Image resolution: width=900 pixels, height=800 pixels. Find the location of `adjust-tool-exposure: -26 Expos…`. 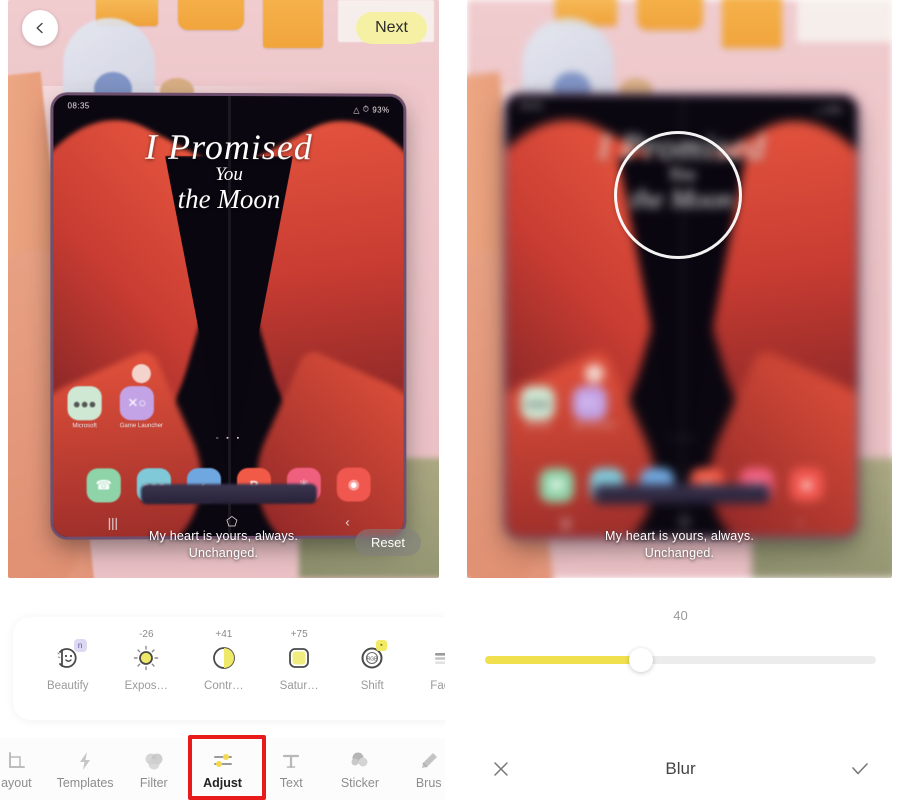

adjust-tool-exposure: -26 Expos… is located at coordinates (146, 660).